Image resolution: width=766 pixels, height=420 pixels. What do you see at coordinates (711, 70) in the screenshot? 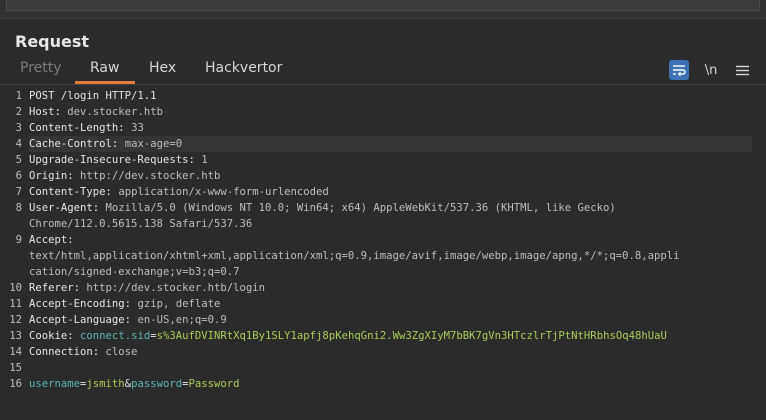
I see `show-newlines-button: \n` at bounding box center [711, 70].